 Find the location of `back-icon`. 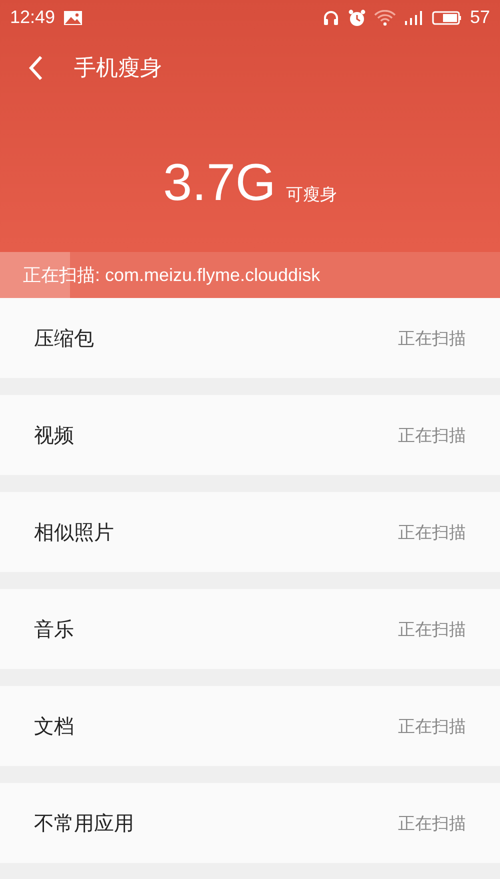

back-icon is located at coordinates (36, 68).